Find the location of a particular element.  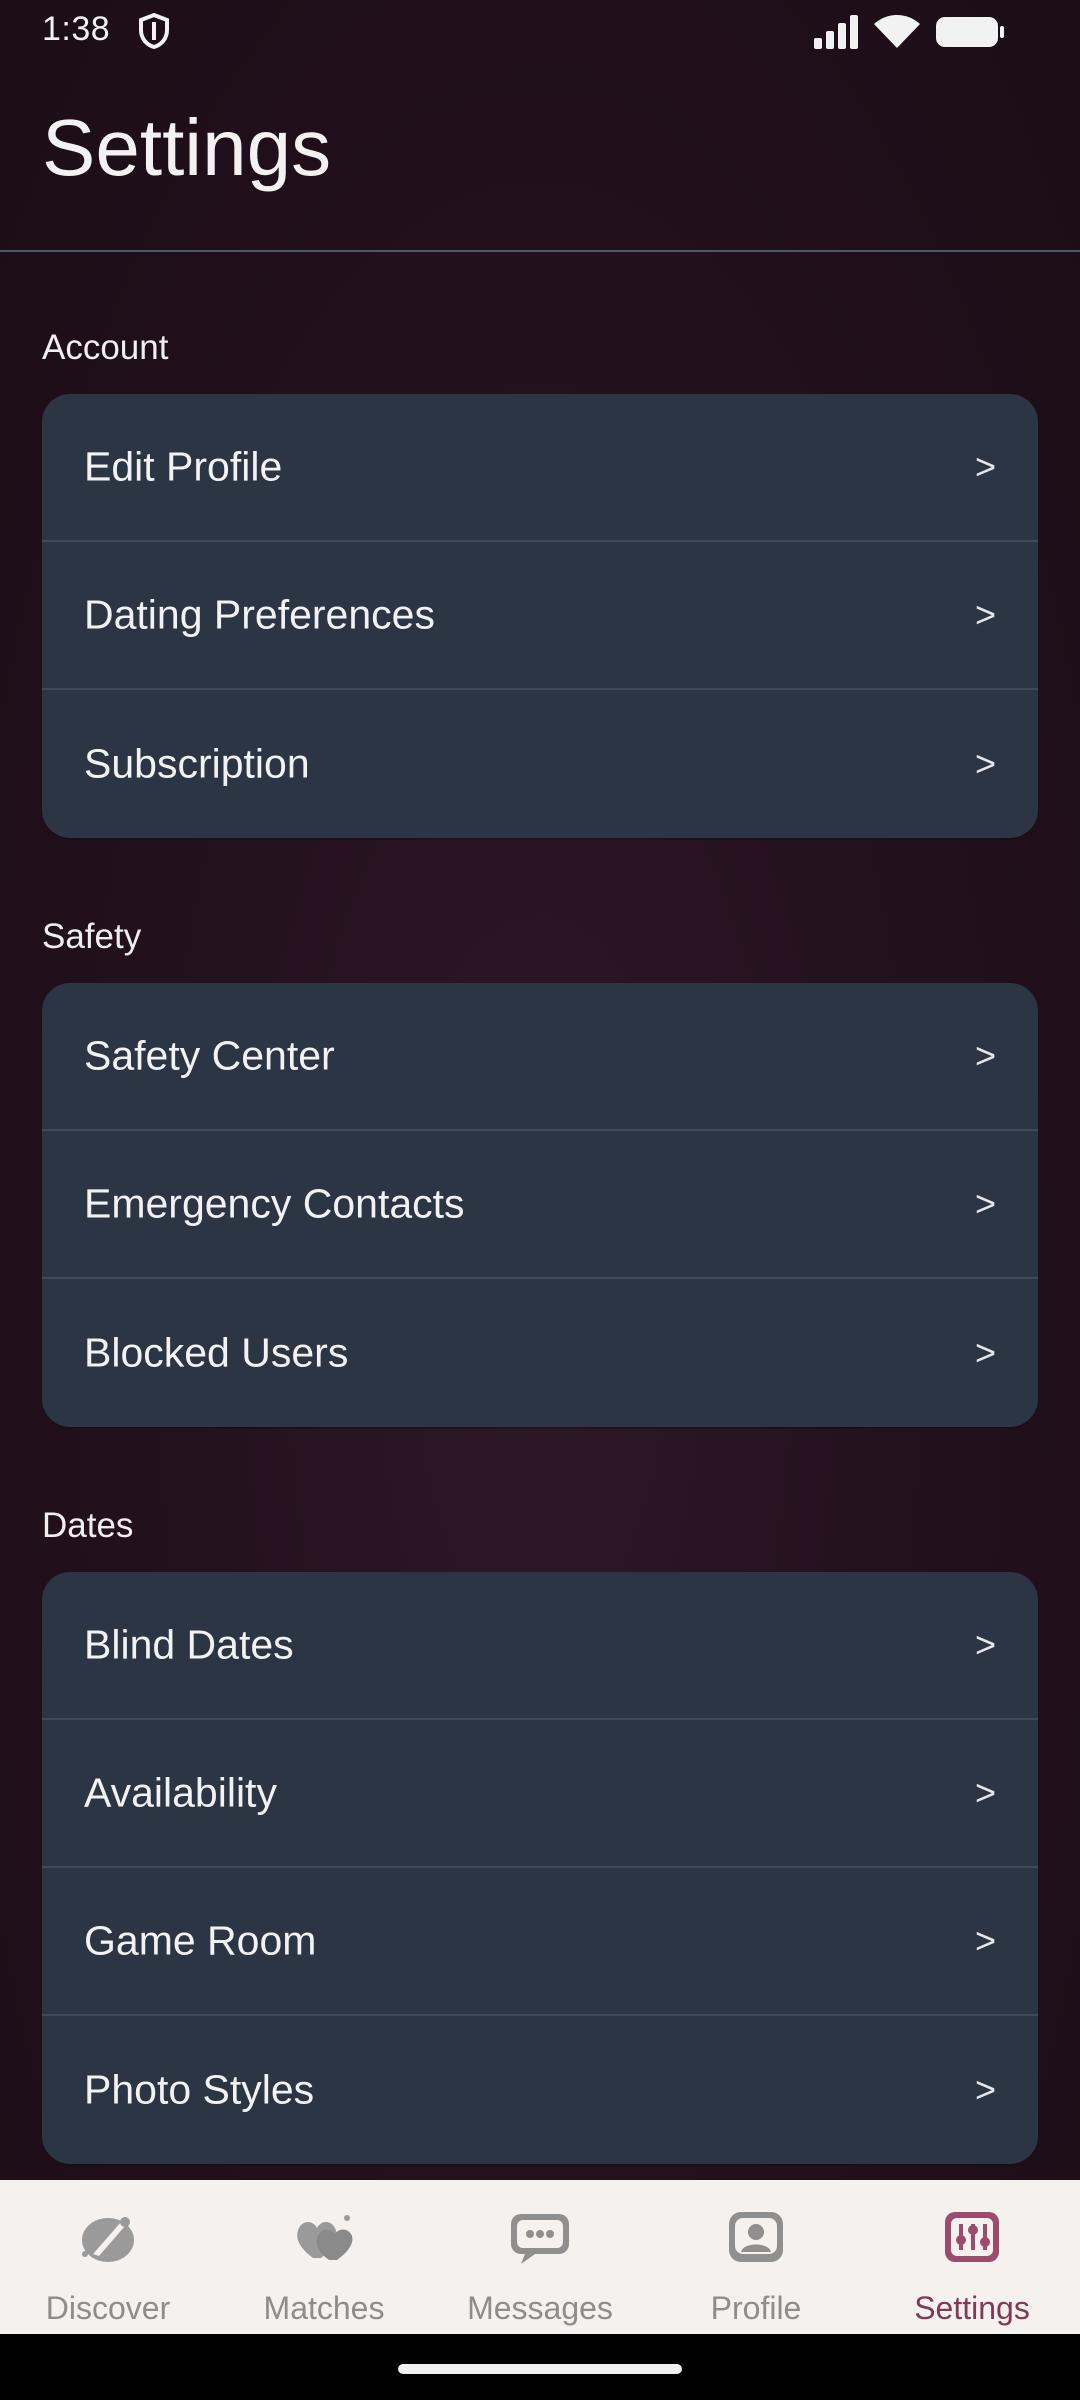

nav-label: Profile is located at coordinates (756, 2308).